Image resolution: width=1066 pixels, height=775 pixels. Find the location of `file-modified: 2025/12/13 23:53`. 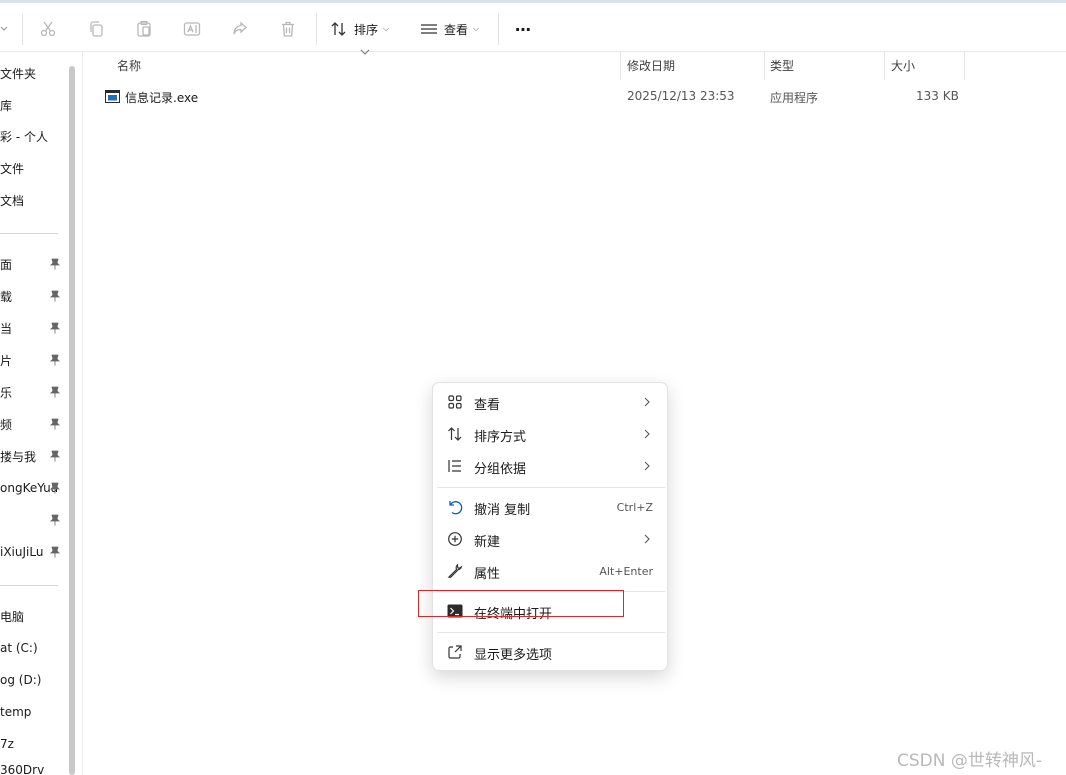

file-modified: 2025/12/13 23:53 is located at coordinates (681, 96).